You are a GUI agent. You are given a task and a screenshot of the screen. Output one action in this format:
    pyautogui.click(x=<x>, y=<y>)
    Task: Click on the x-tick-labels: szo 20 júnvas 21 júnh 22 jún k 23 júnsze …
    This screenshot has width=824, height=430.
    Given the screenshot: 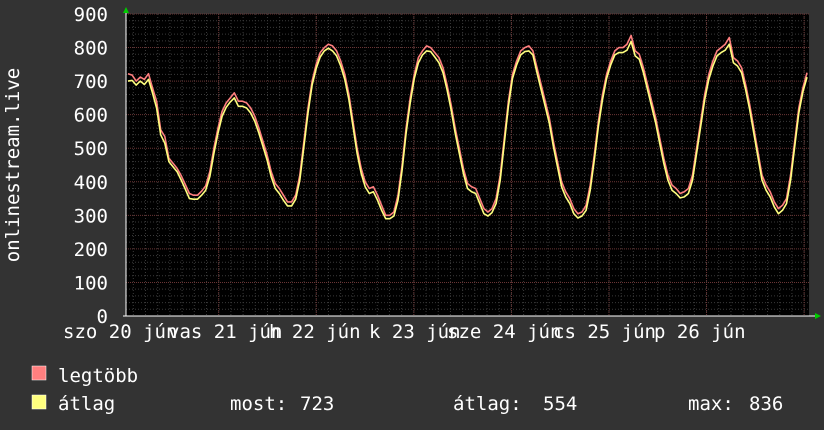 What is the action you would take?
    pyautogui.click(x=404, y=332)
    